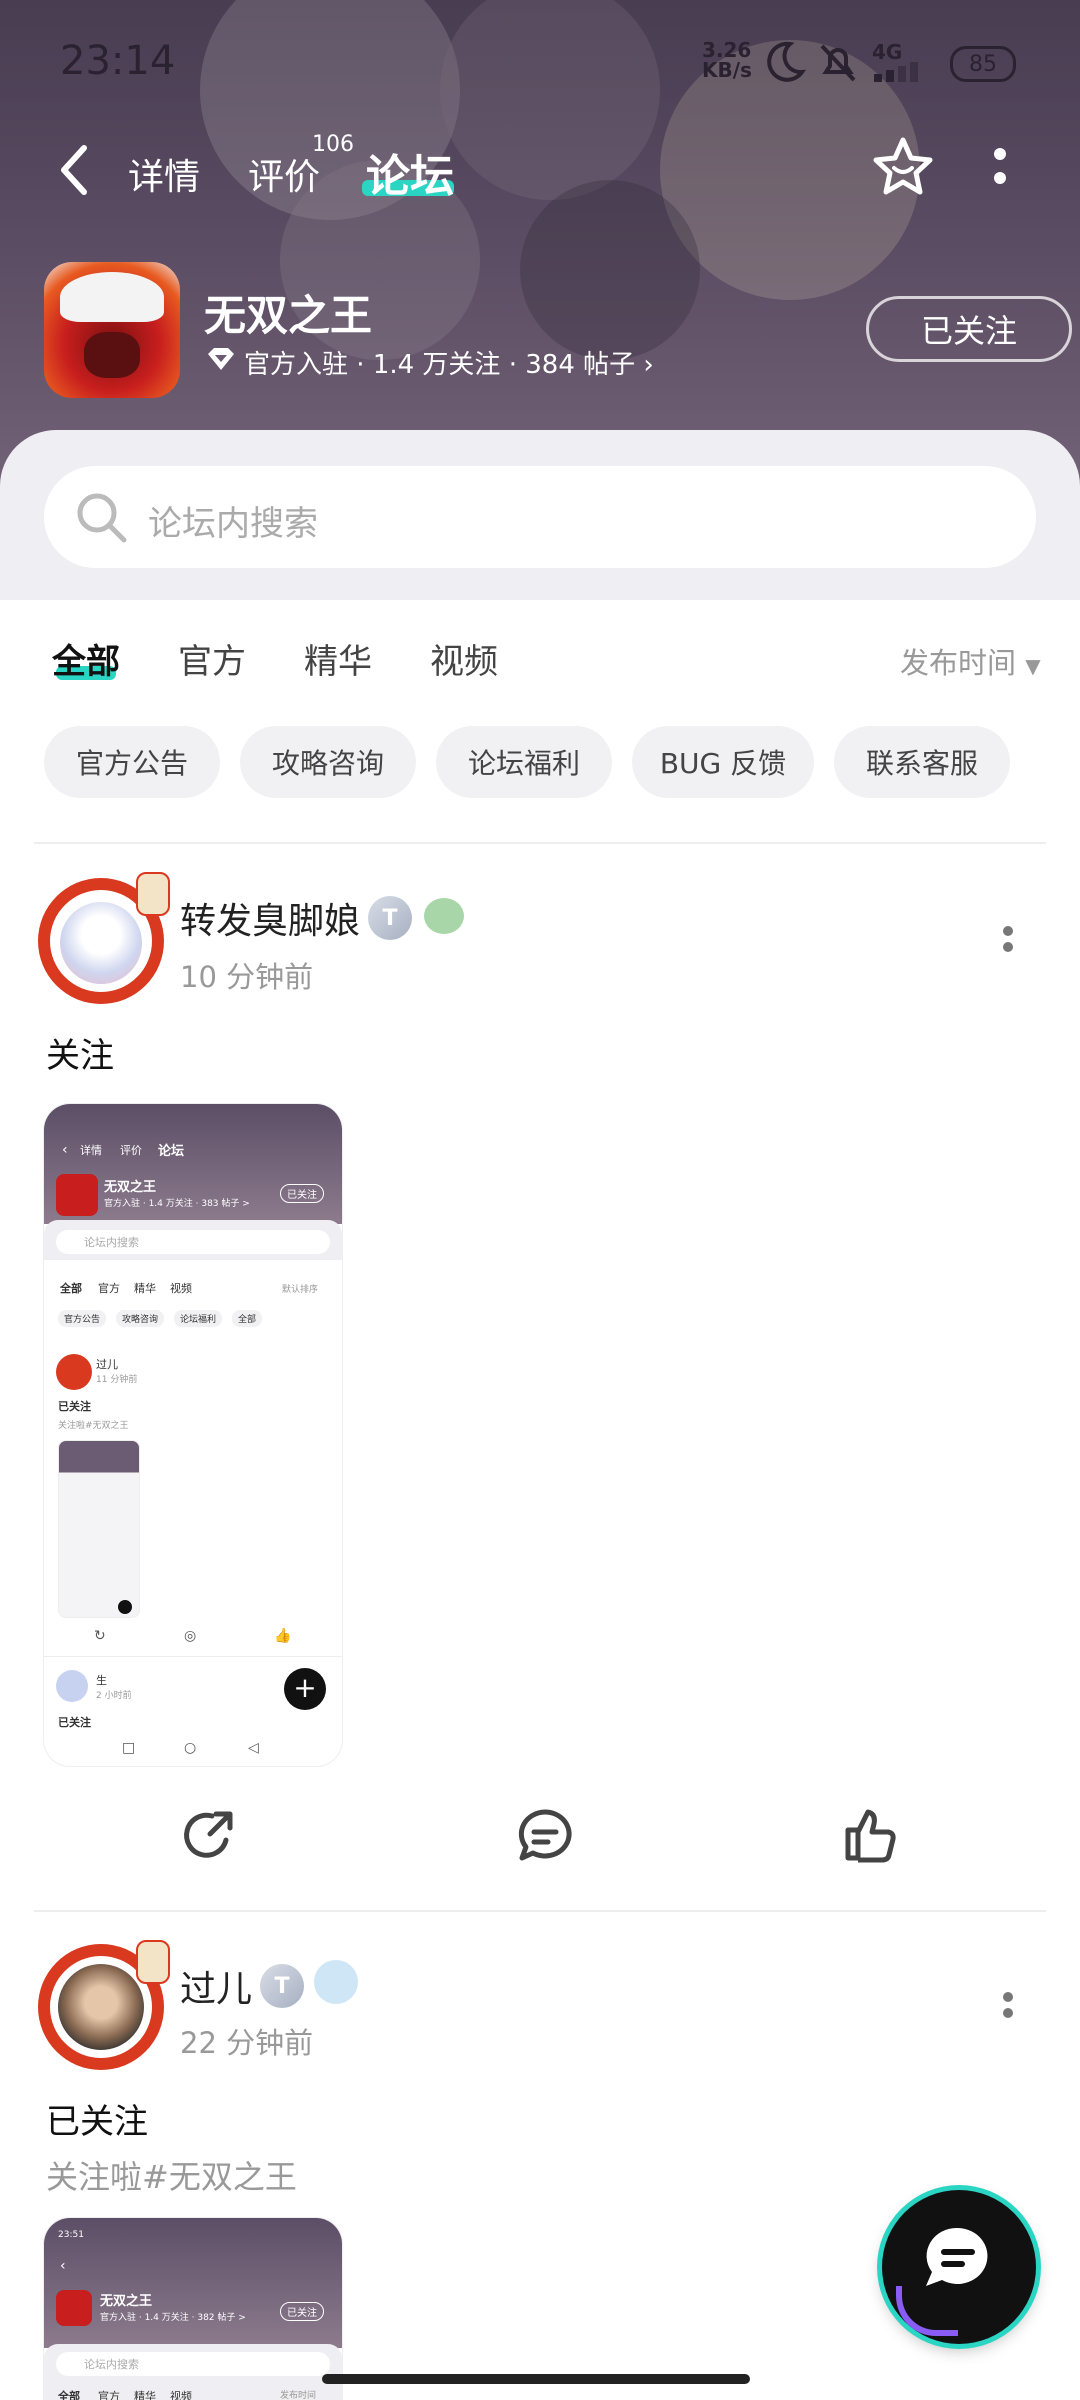  I want to click on game-meta: 官方入驻 · 1.4 万关注 · 384 帖子 ›, so click(449, 362).